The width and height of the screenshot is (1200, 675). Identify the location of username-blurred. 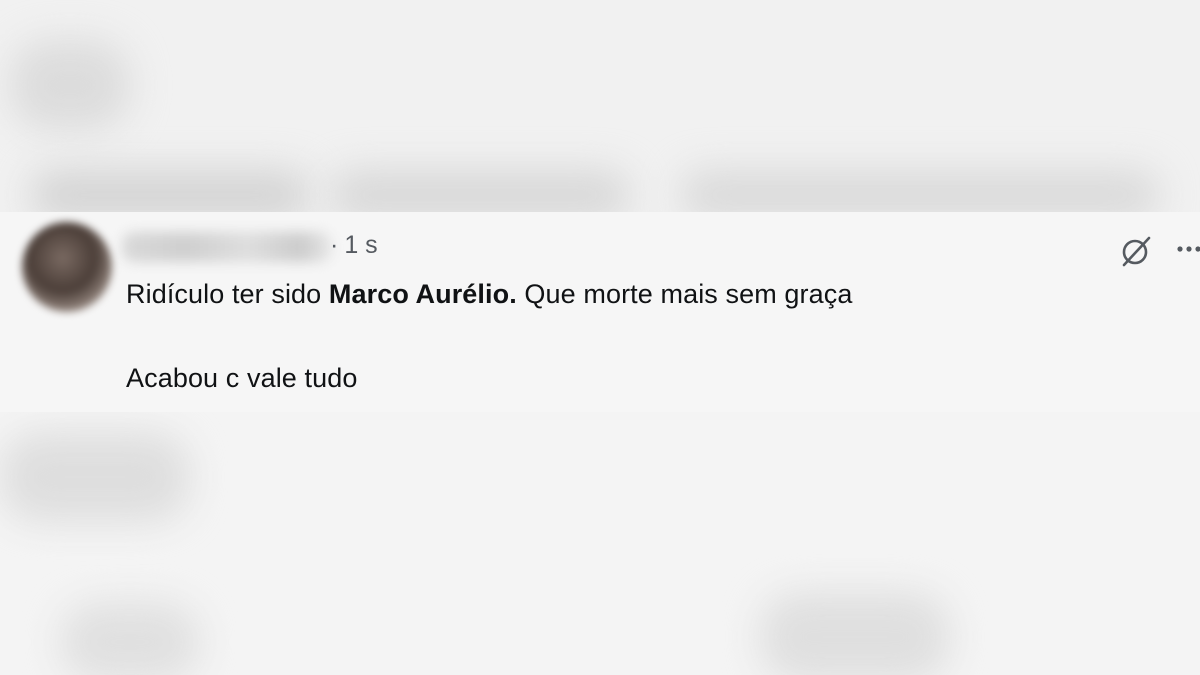
(227, 247).